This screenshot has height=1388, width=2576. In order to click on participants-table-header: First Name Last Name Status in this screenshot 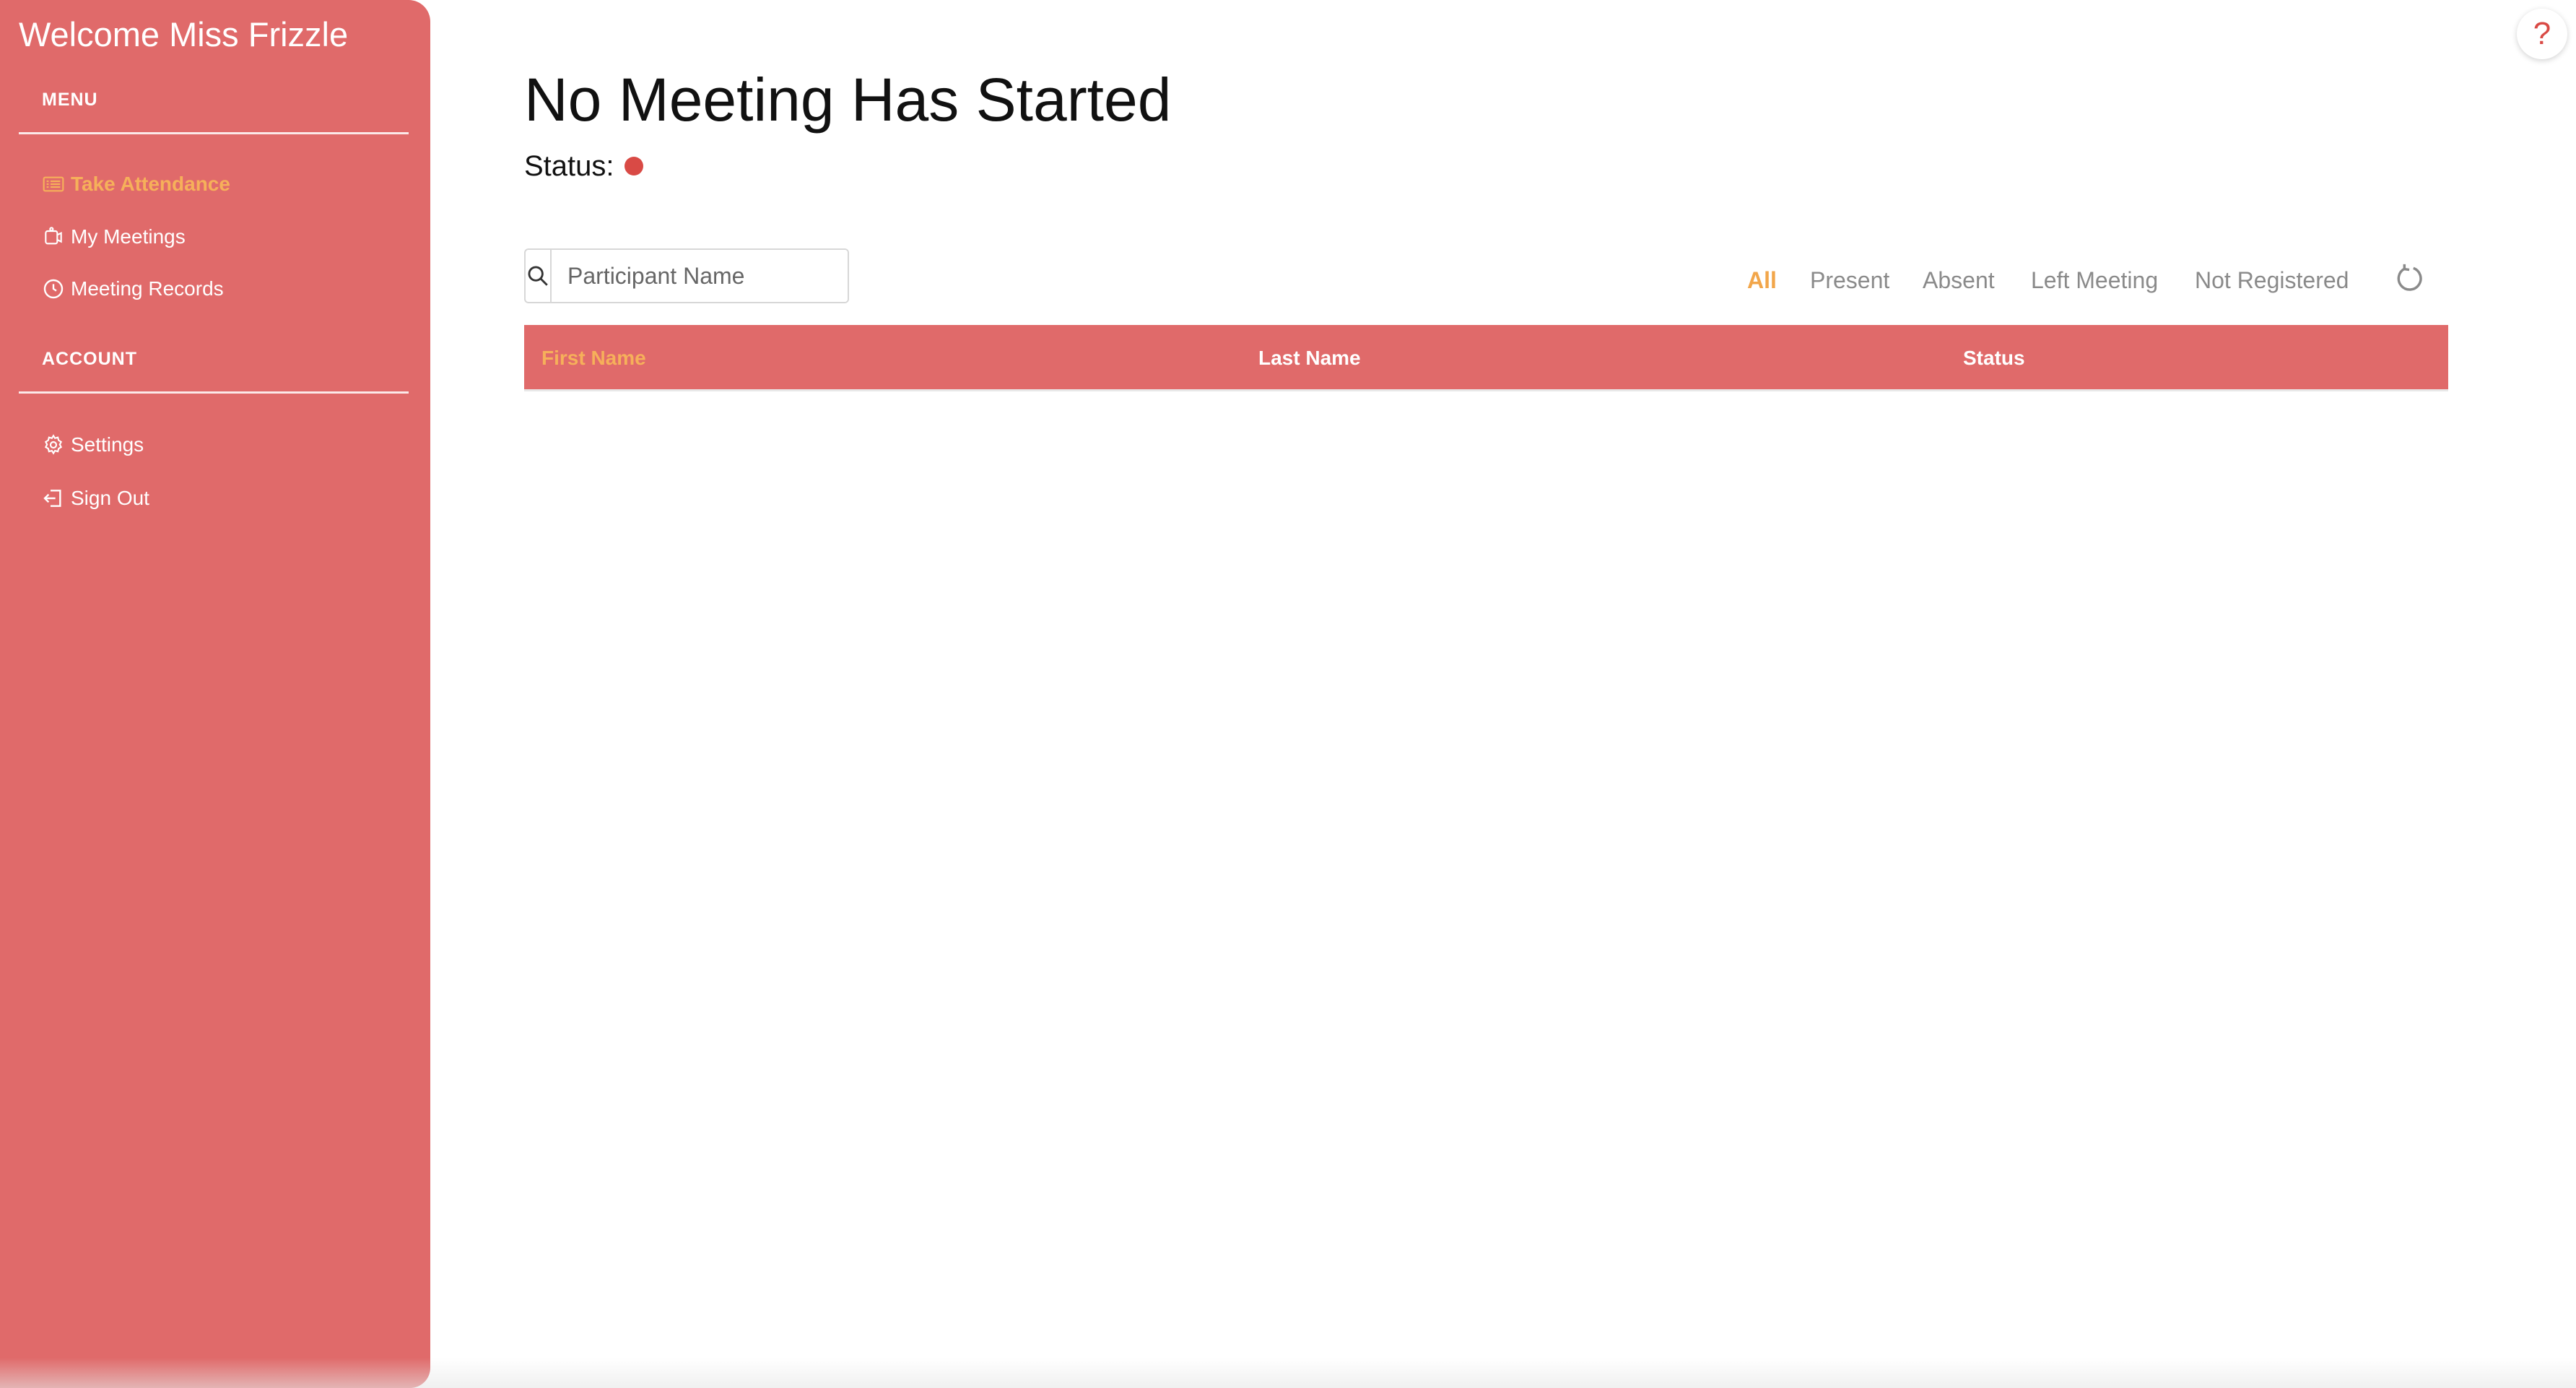, I will do `click(1486, 358)`.